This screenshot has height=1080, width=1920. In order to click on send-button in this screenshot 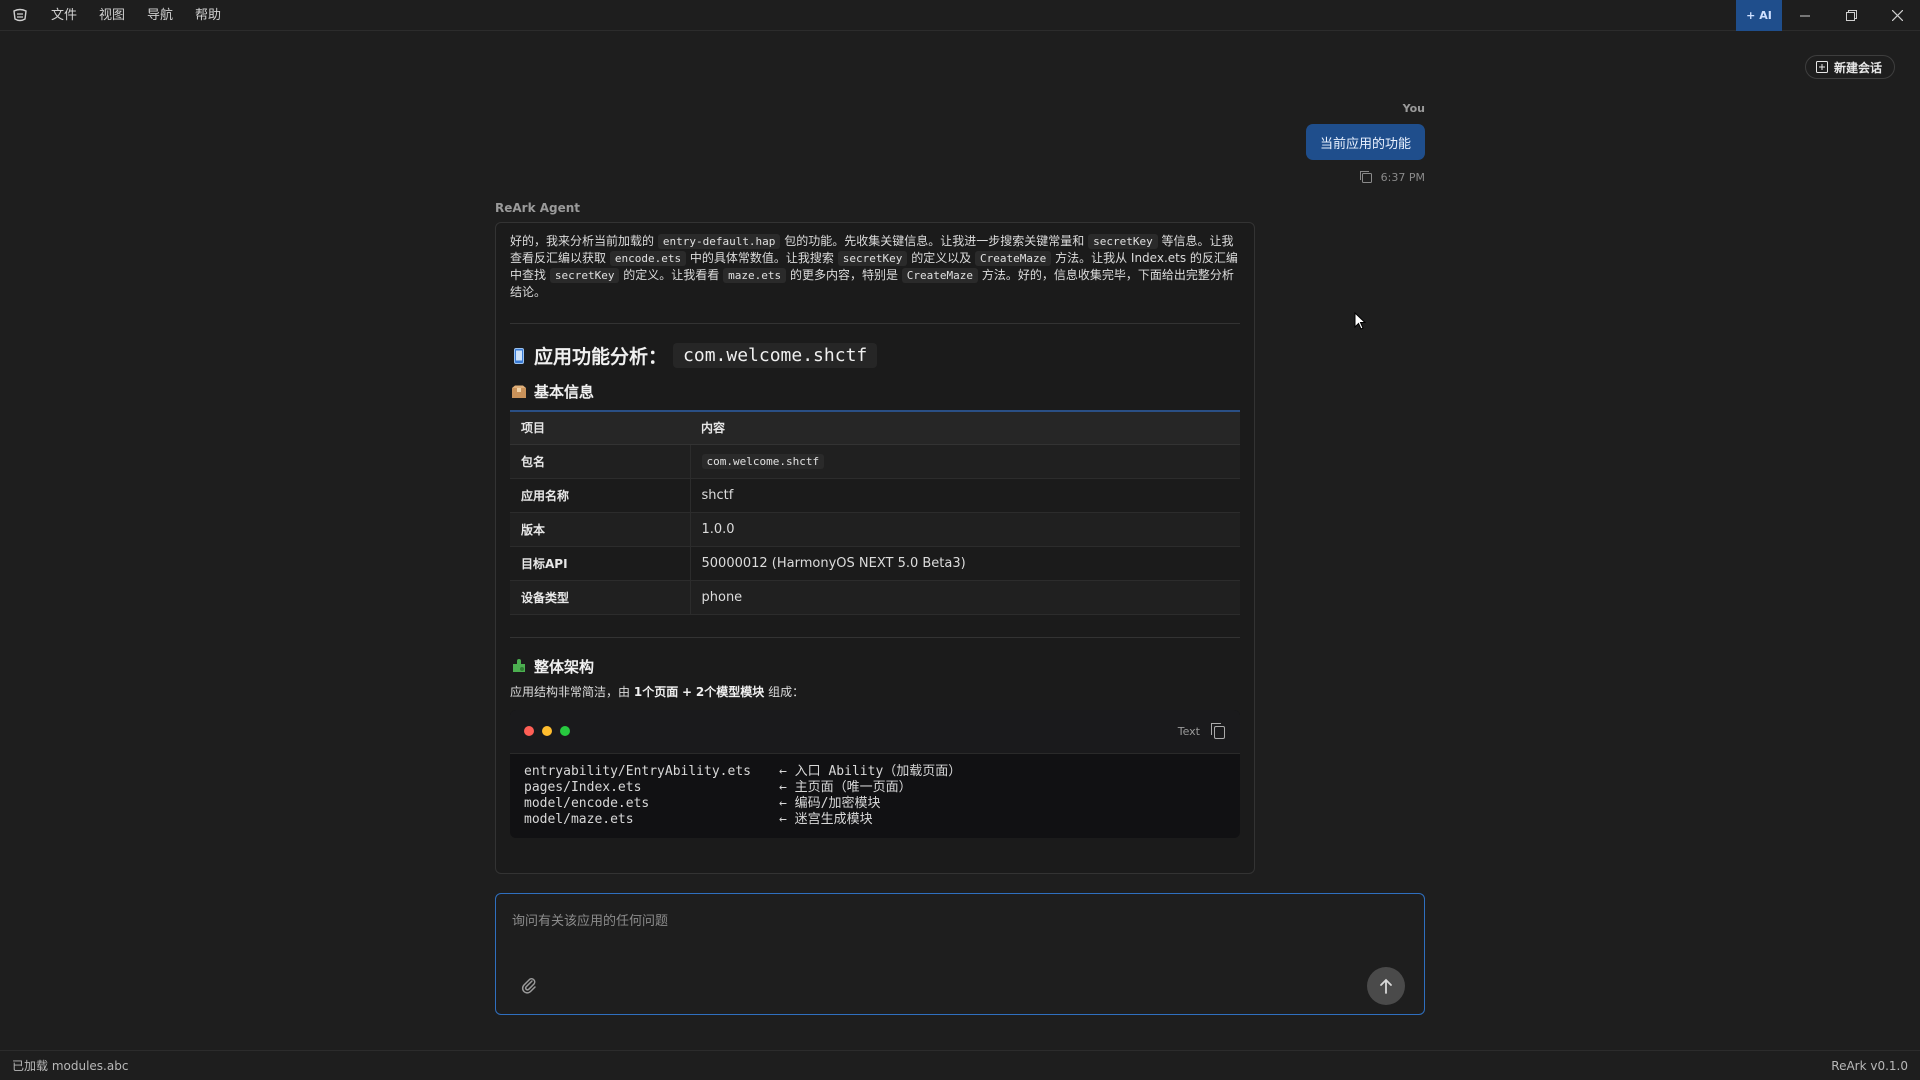, I will do `click(1386, 986)`.